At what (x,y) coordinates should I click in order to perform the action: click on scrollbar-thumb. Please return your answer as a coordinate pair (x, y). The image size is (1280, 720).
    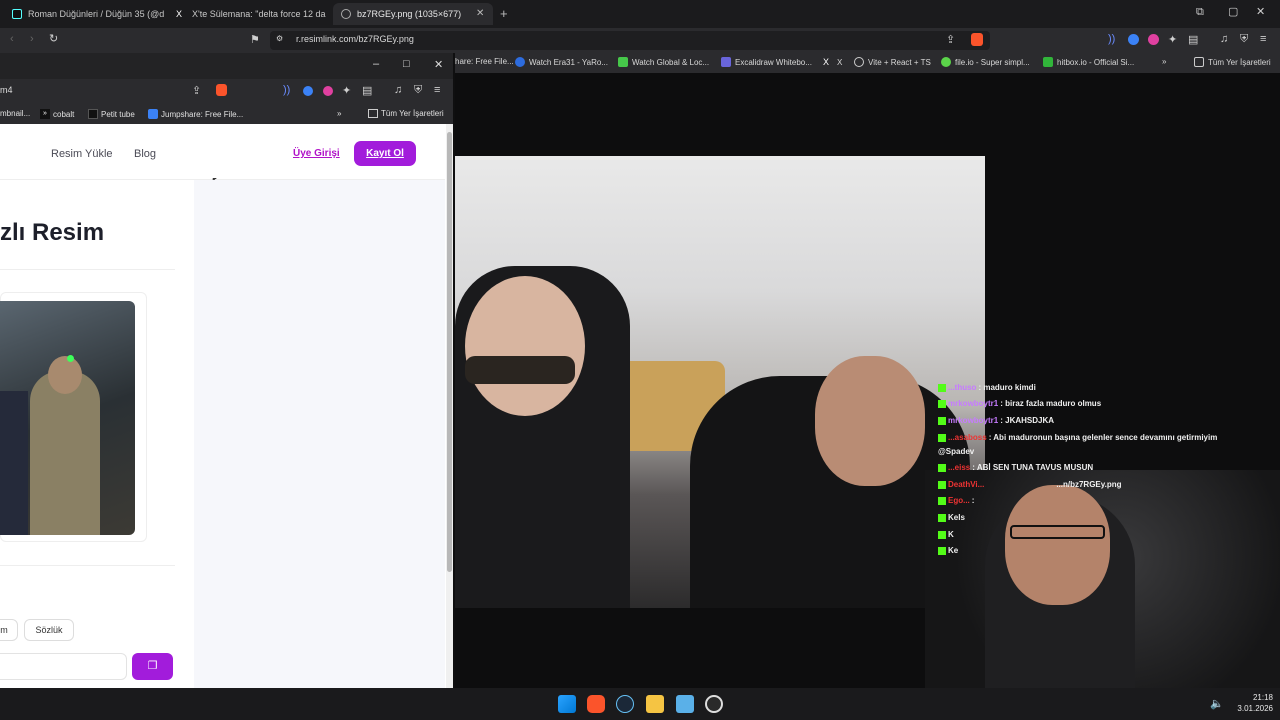
    Looking at the image, I should click on (449, 352).